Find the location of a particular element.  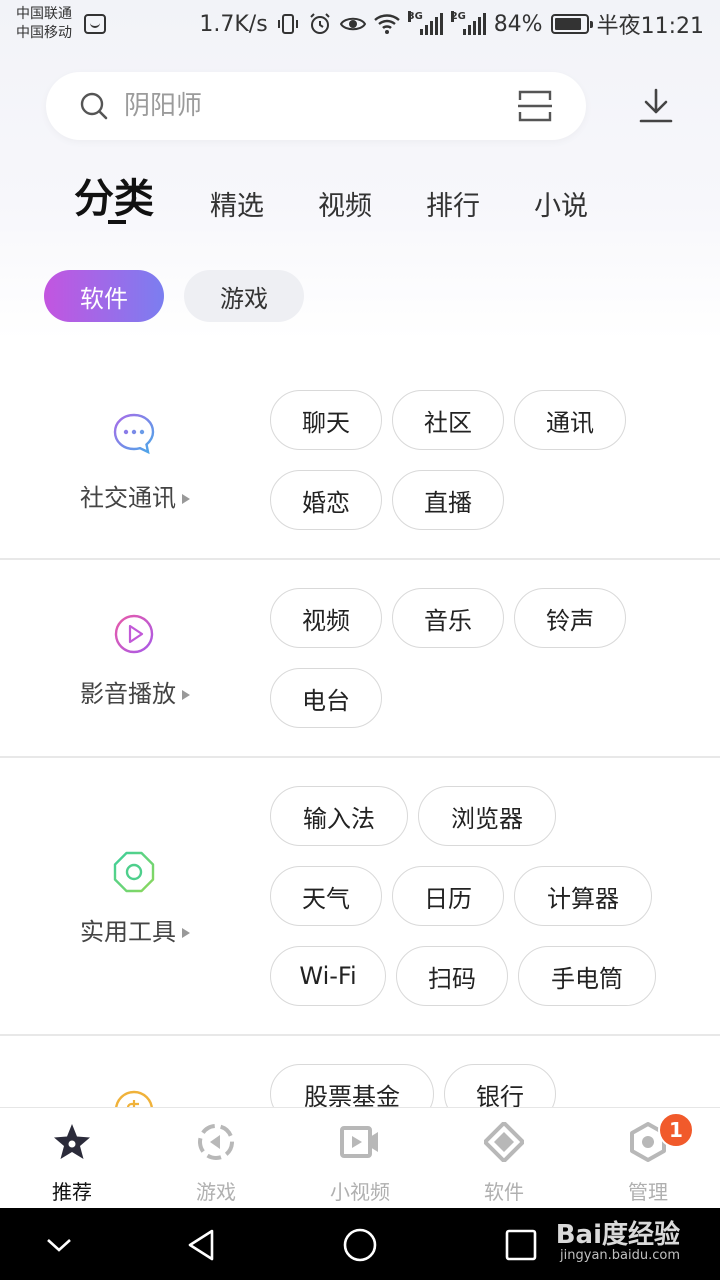

category-title-tools: 实用工具 is located at coordinates (135, 929).